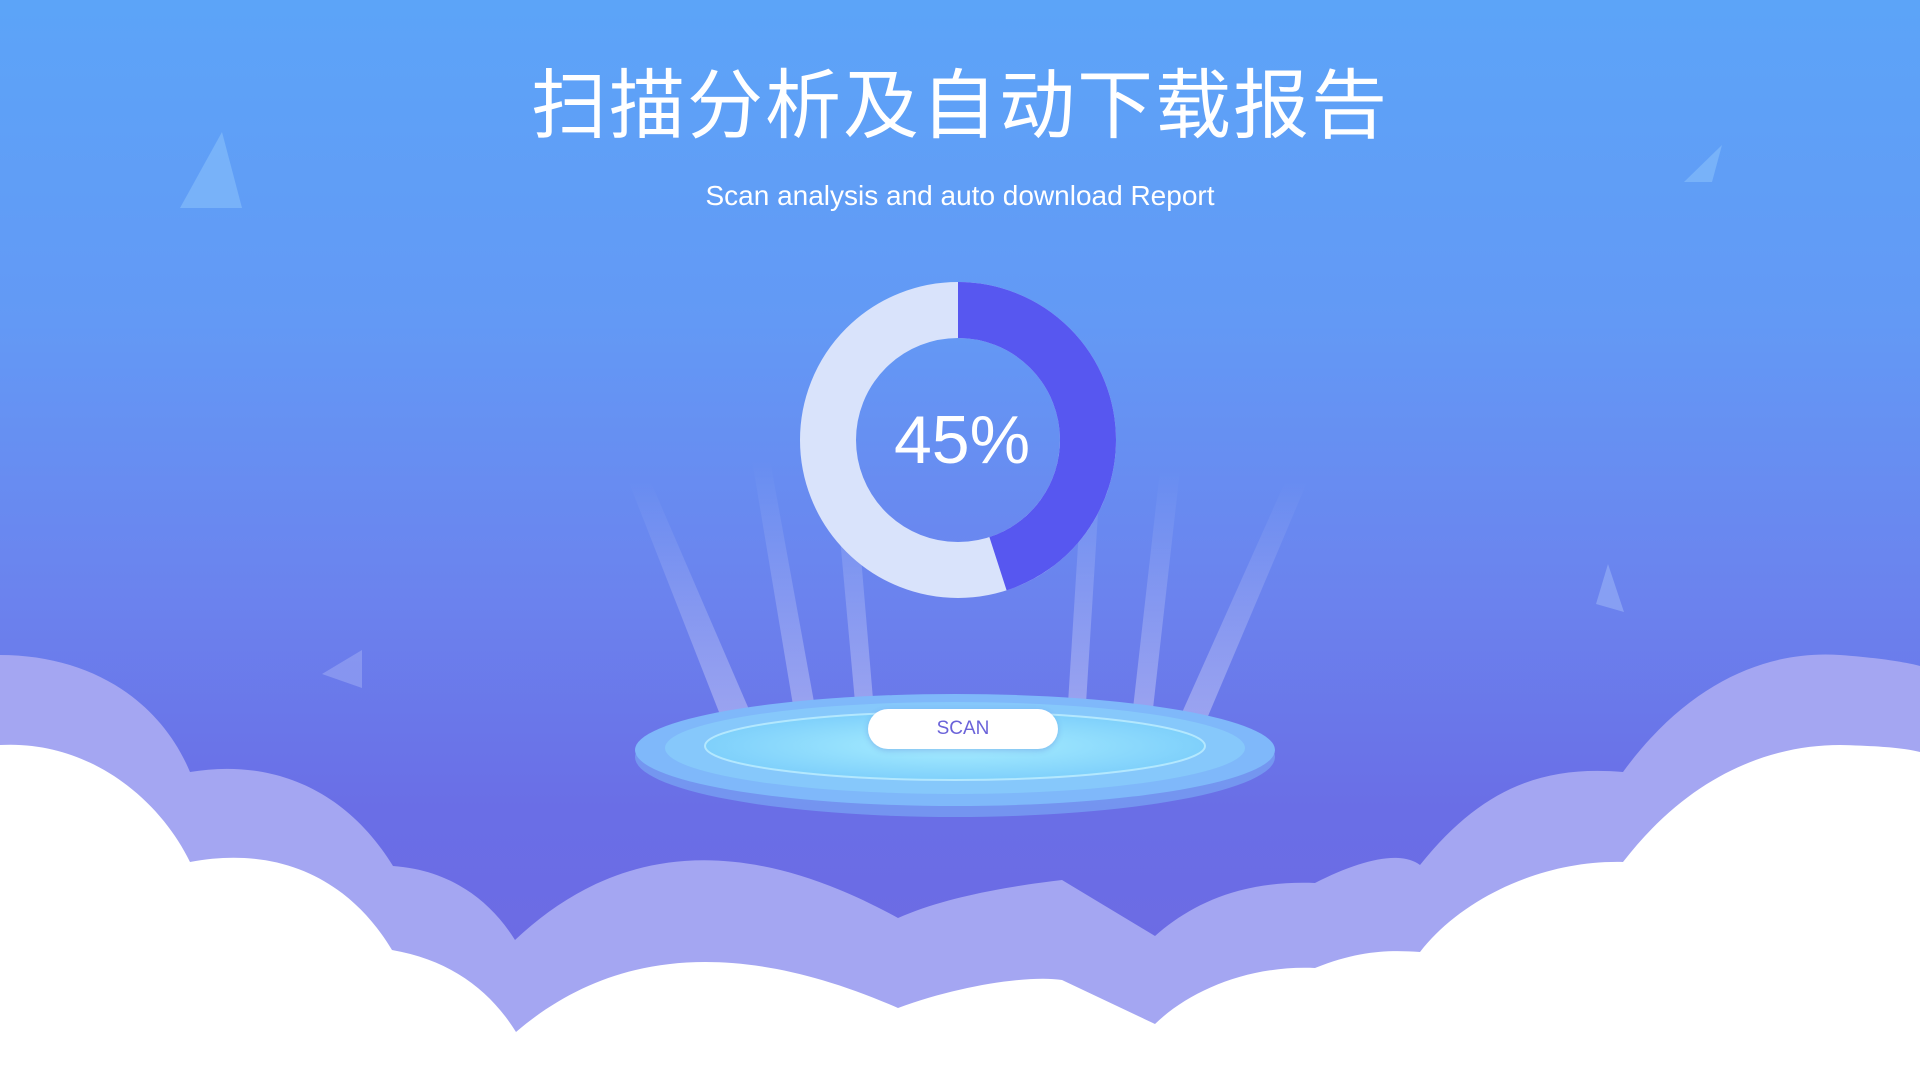 Image resolution: width=1920 pixels, height=1080 pixels. Describe the element at coordinates (962, 440) in the screenshot. I see `progress-percent-label: 45%` at that location.